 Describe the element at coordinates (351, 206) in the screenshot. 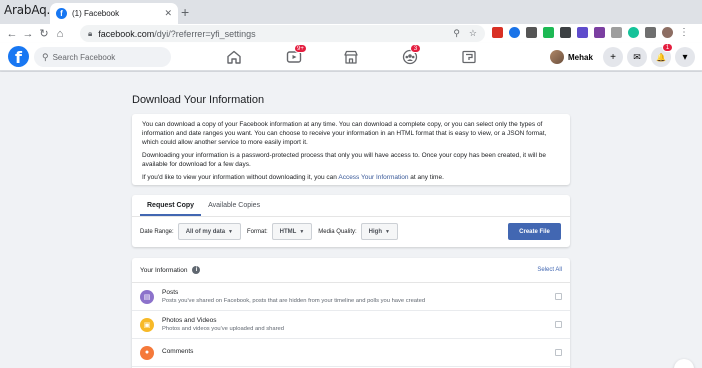

I see `copy-tabs: Request Copy Available Copies` at that location.